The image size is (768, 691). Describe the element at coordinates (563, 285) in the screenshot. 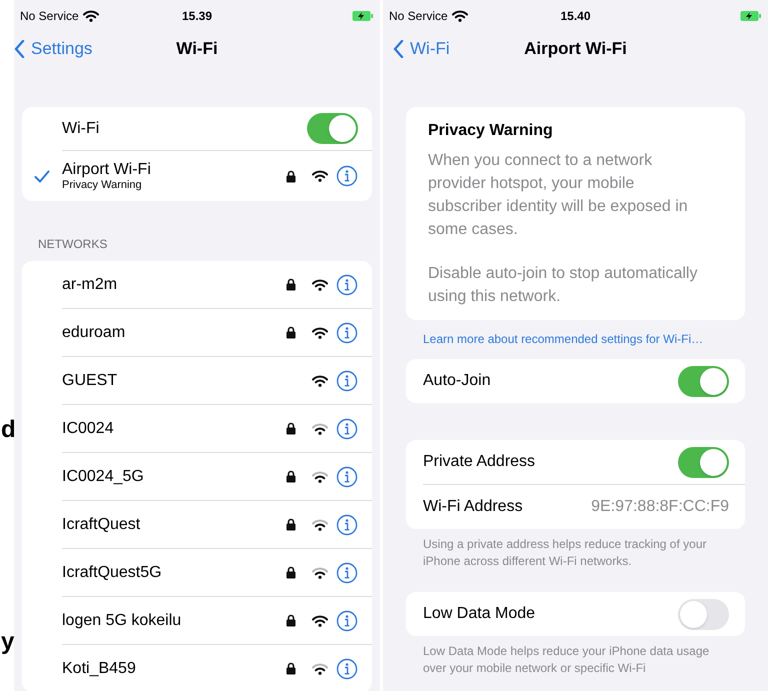

I see `warning-text: Disable auto-join to stop automatically using this network.` at that location.